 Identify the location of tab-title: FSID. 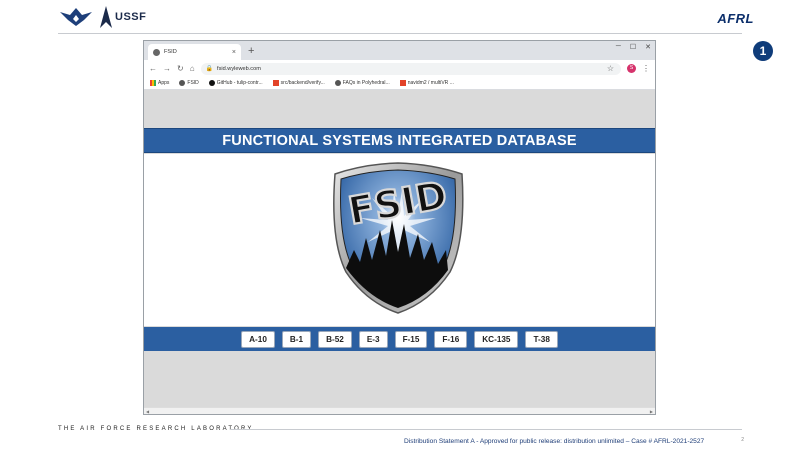
(170, 52).